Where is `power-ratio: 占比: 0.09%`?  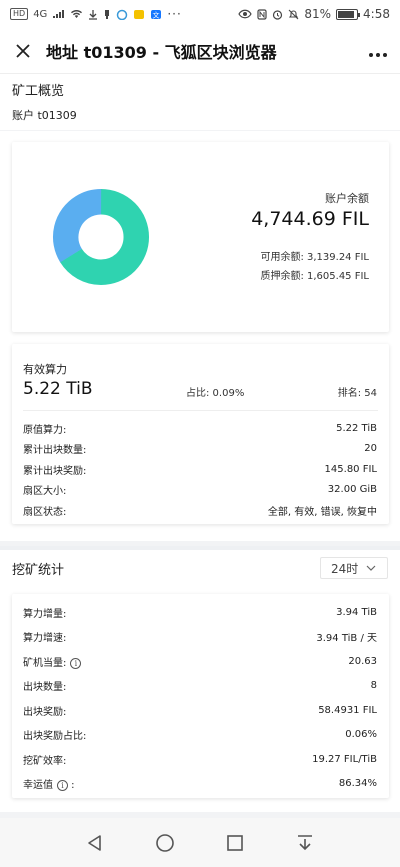 power-ratio: 占比: 0.09% is located at coordinates (215, 393).